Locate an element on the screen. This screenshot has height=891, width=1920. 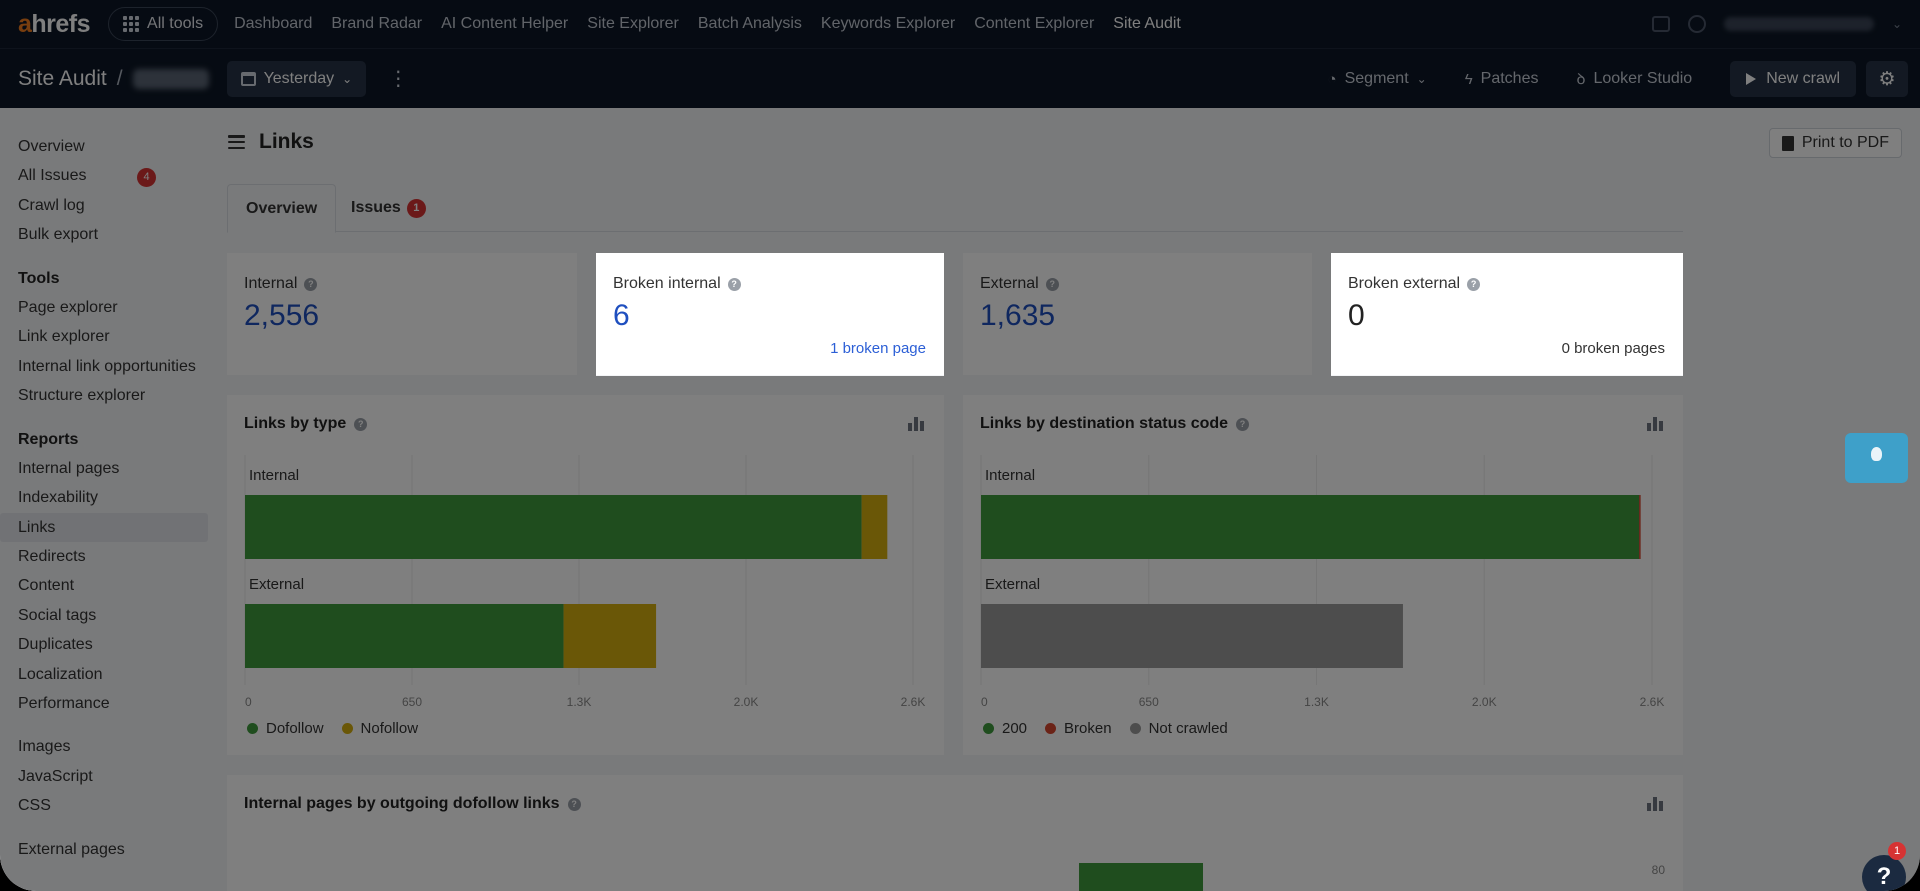
help-button: ? is located at coordinates (1884, 873).